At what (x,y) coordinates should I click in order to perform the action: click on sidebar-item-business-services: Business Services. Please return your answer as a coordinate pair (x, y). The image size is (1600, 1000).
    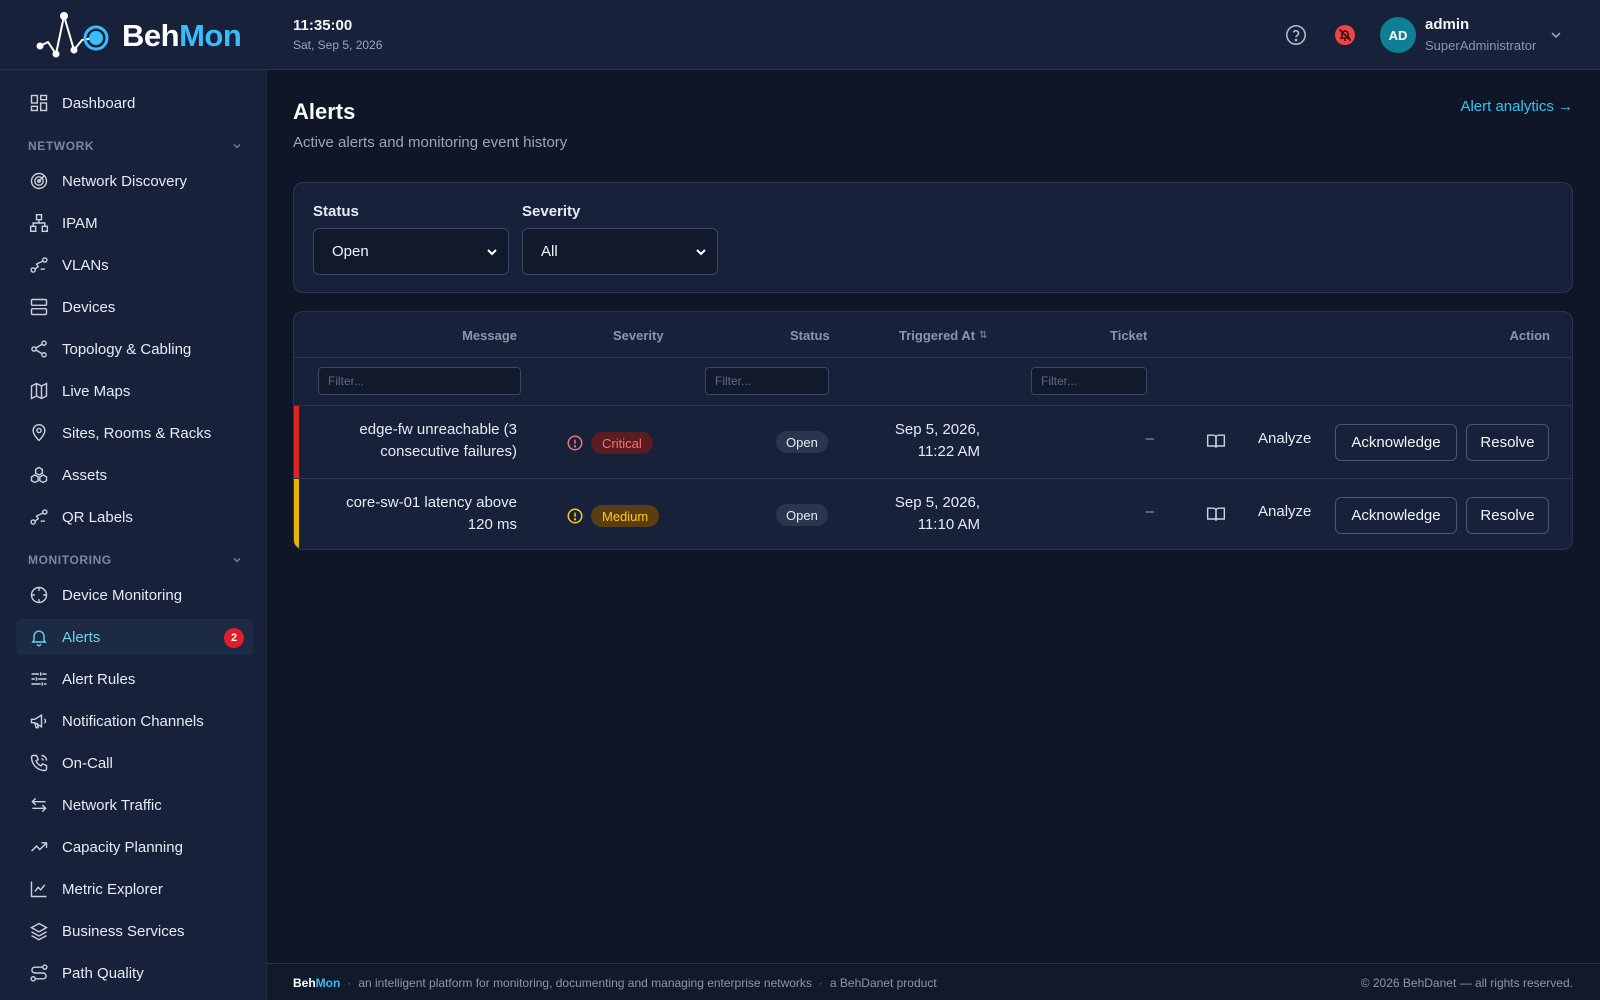
    Looking at the image, I should click on (135, 931).